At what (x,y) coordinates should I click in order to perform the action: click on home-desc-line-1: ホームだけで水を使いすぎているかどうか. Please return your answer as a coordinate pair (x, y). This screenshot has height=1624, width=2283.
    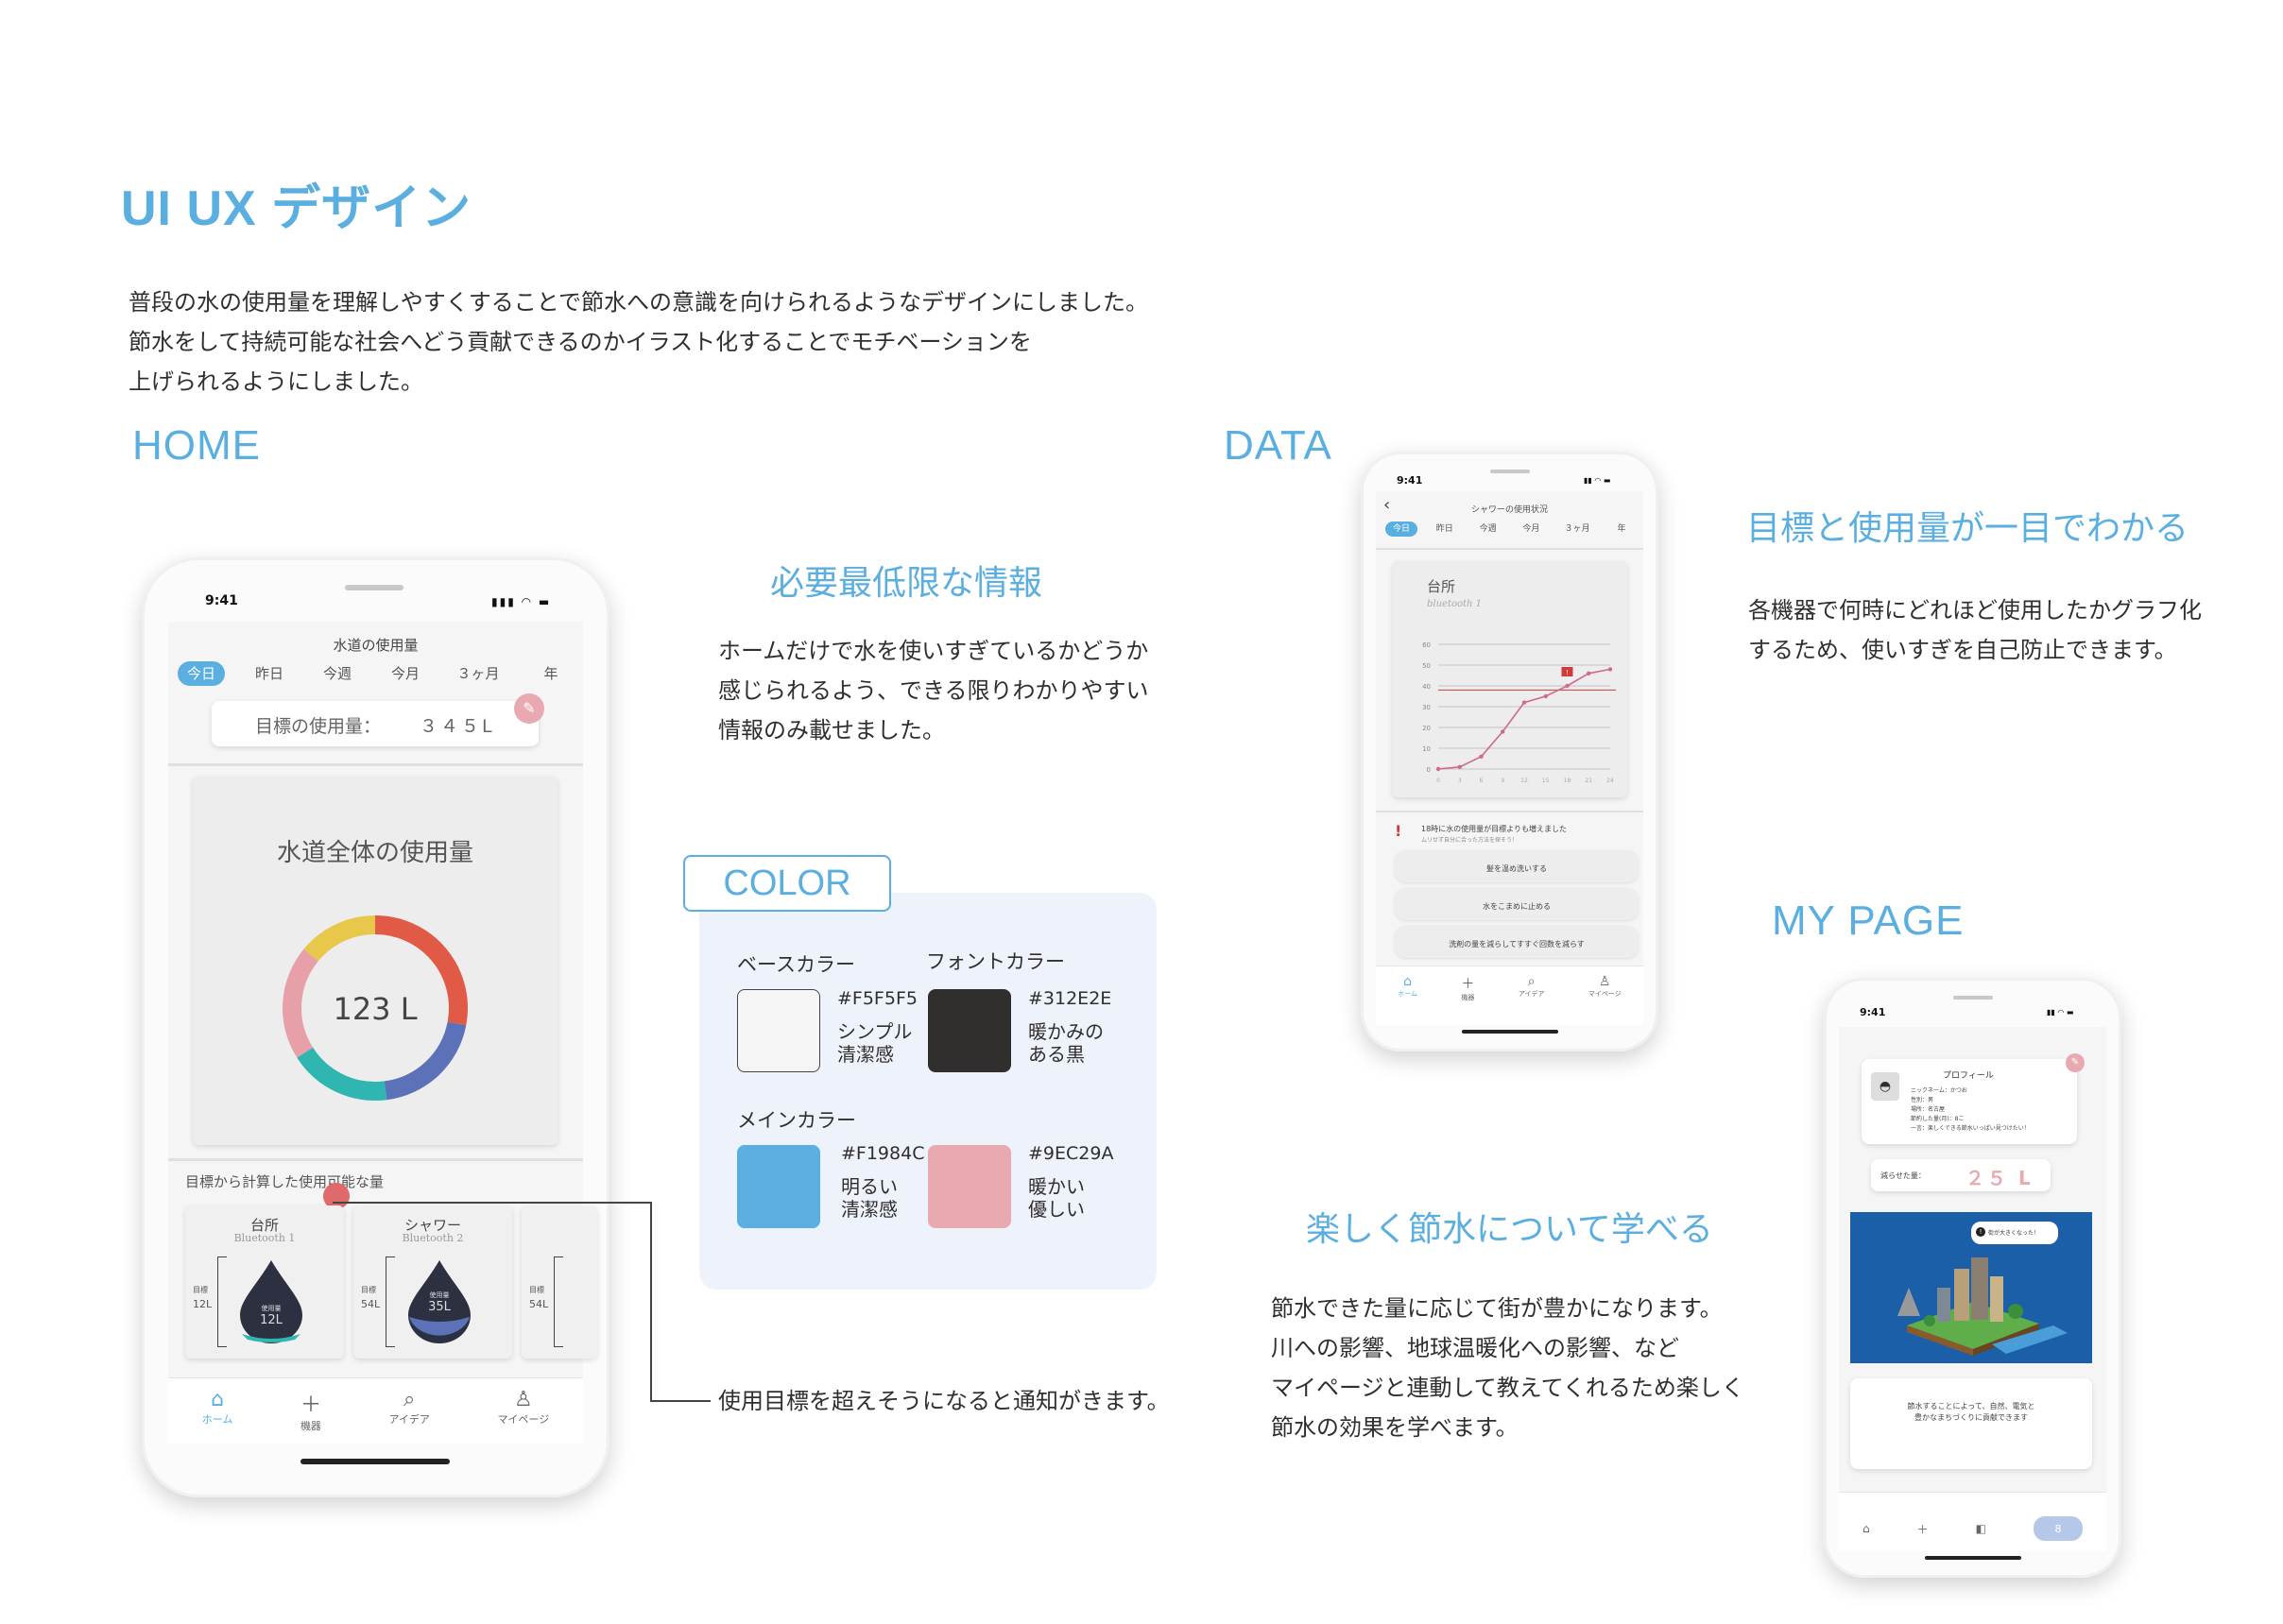
    Looking at the image, I should click on (934, 651).